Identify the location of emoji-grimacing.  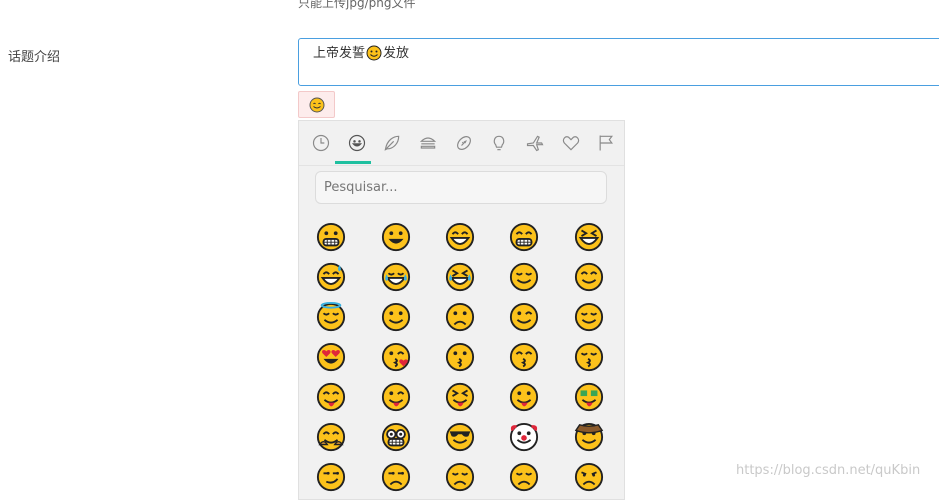
(331, 237).